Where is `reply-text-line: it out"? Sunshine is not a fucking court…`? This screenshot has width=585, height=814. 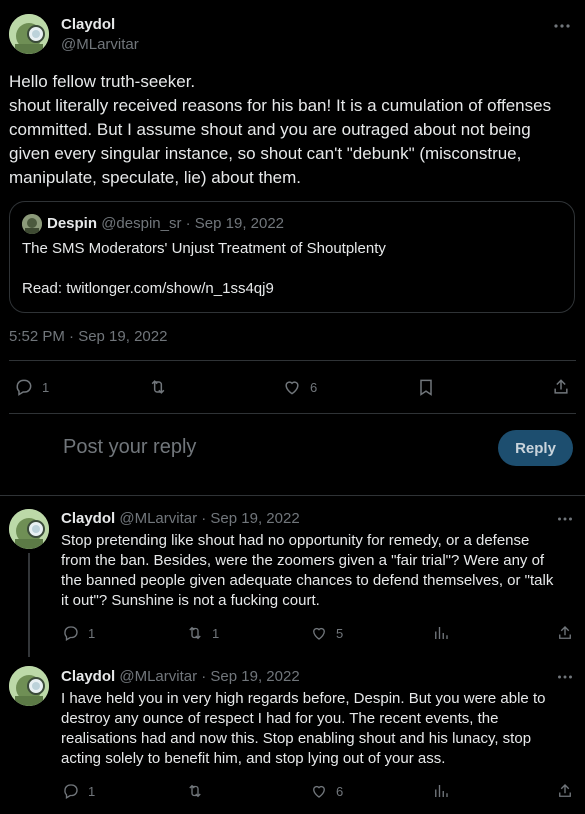
reply-text-line: it out"? Sunshine is not a fucking court… is located at coordinates (190, 600).